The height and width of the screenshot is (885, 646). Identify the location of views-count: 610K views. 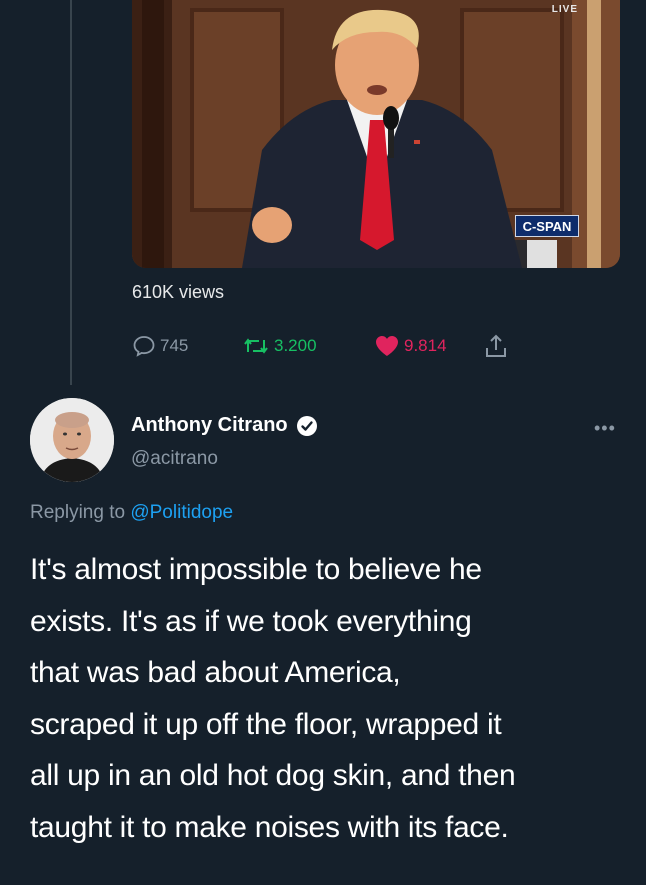
(178, 292).